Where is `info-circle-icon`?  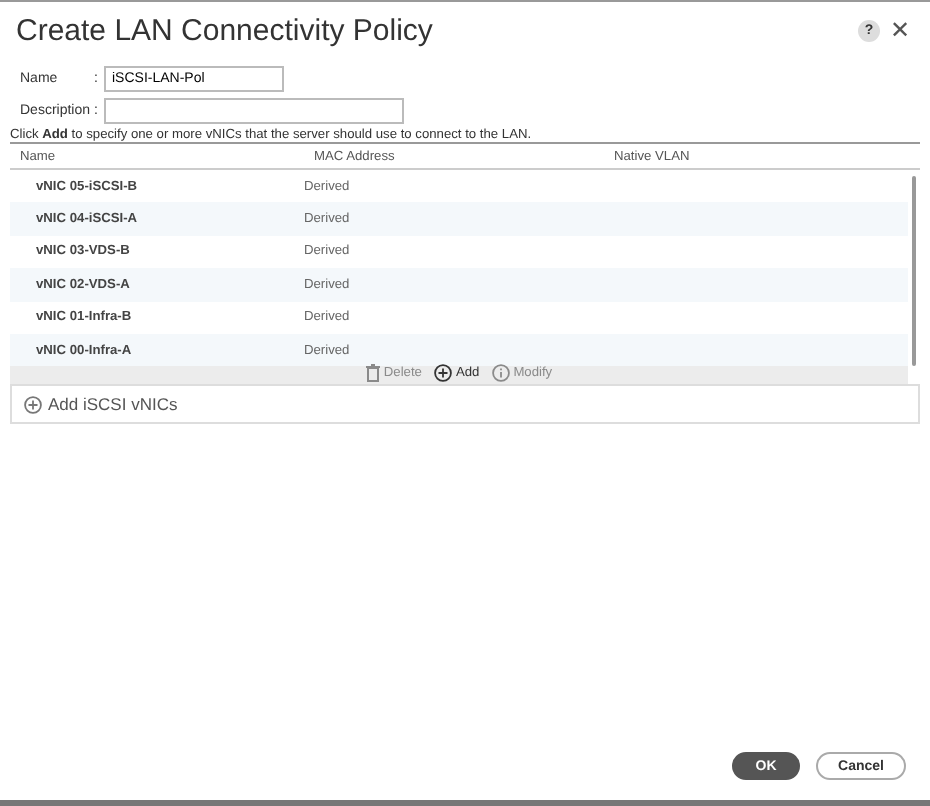 info-circle-icon is located at coordinates (500, 373).